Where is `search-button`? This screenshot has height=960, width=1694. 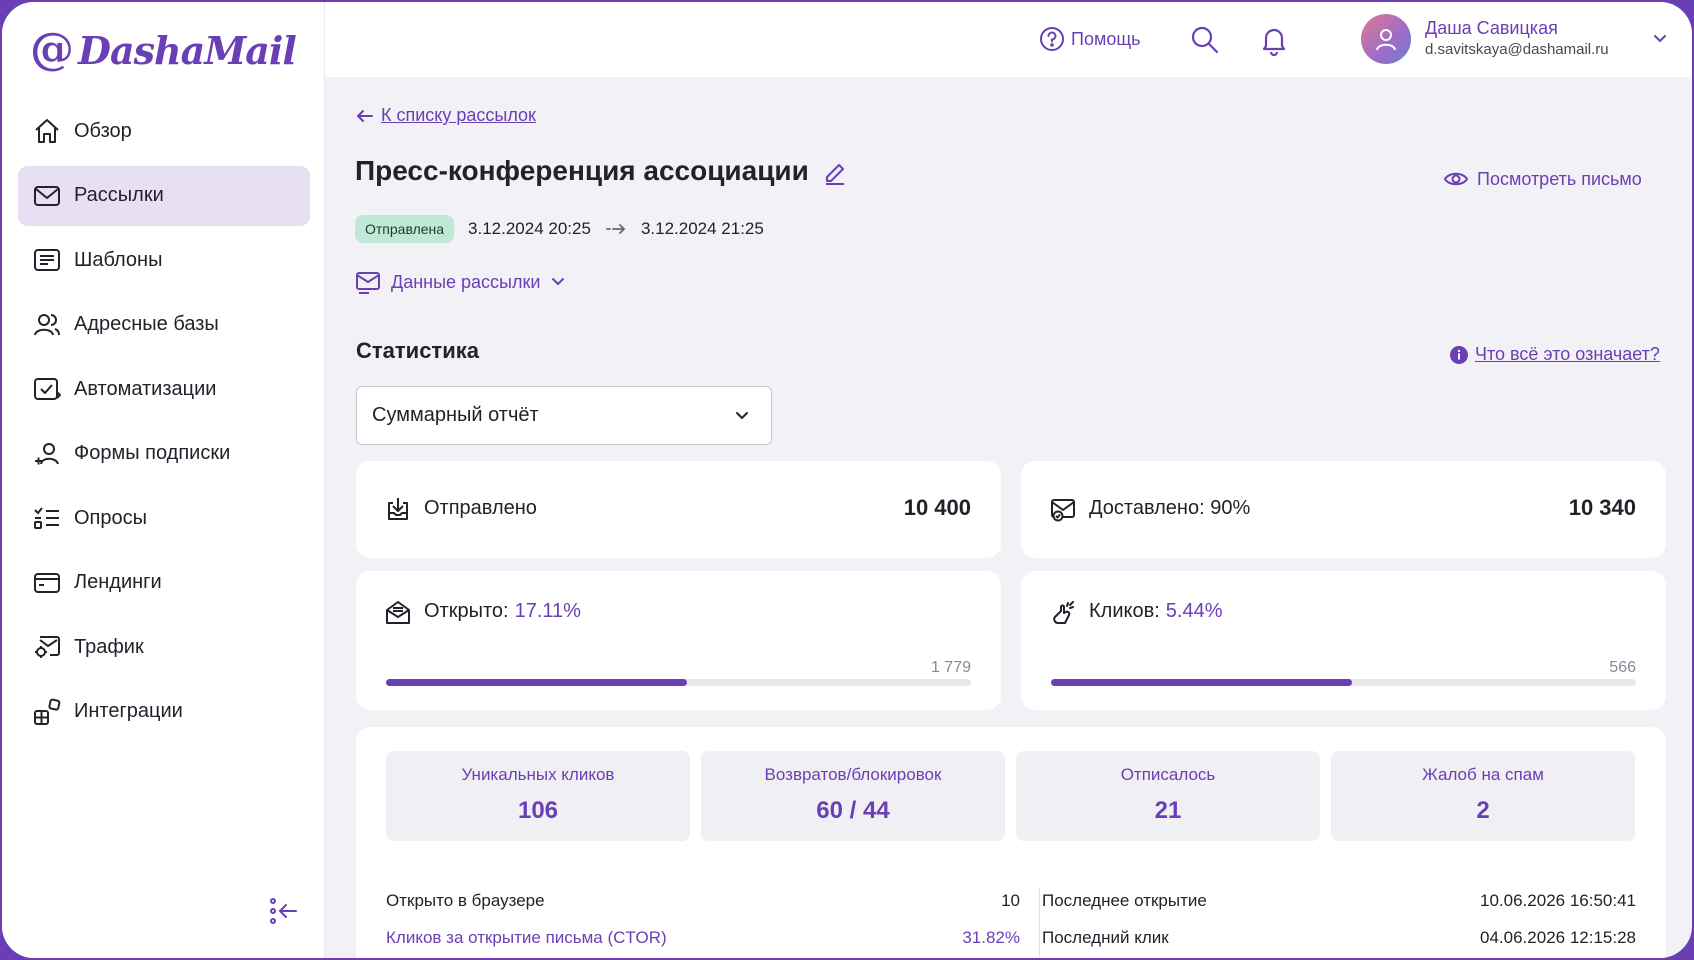
search-button is located at coordinates (1205, 40).